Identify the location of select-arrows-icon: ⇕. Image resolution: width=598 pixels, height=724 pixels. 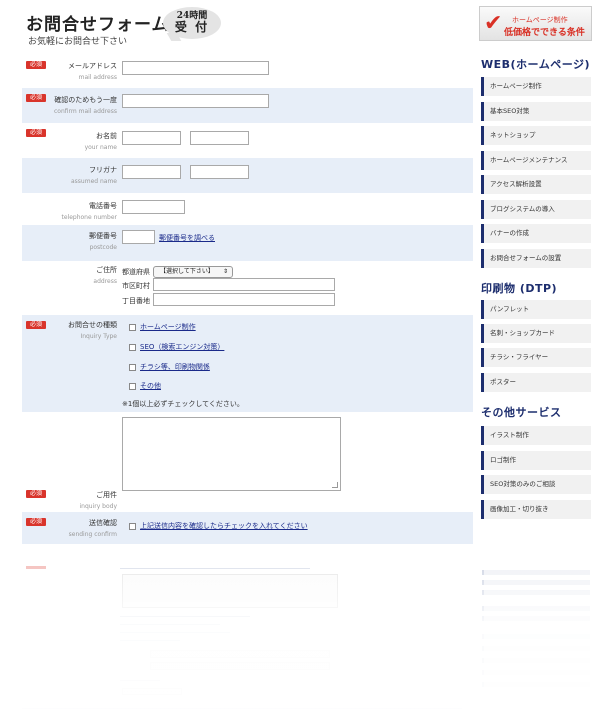
(225, 271).